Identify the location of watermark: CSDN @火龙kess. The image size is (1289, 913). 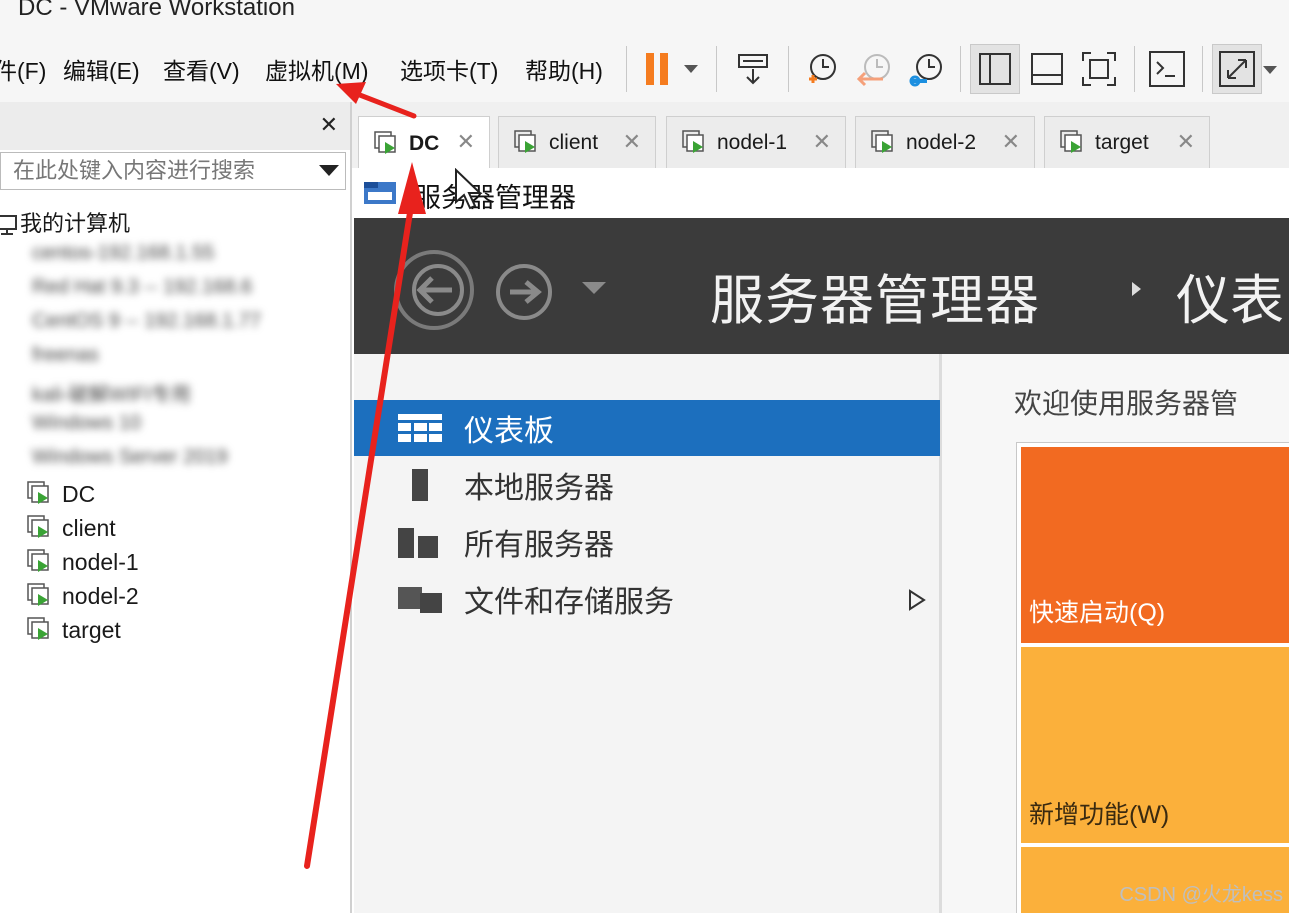
(1201, 895).